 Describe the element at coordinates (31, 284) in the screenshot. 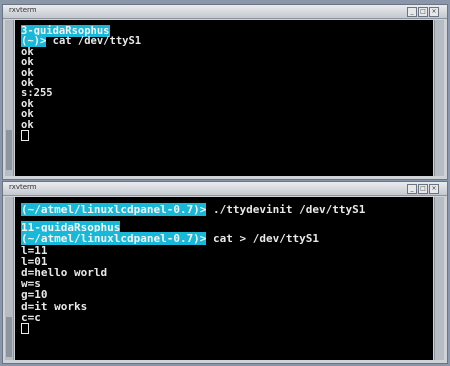

I see `input-line: w=s` at that location.